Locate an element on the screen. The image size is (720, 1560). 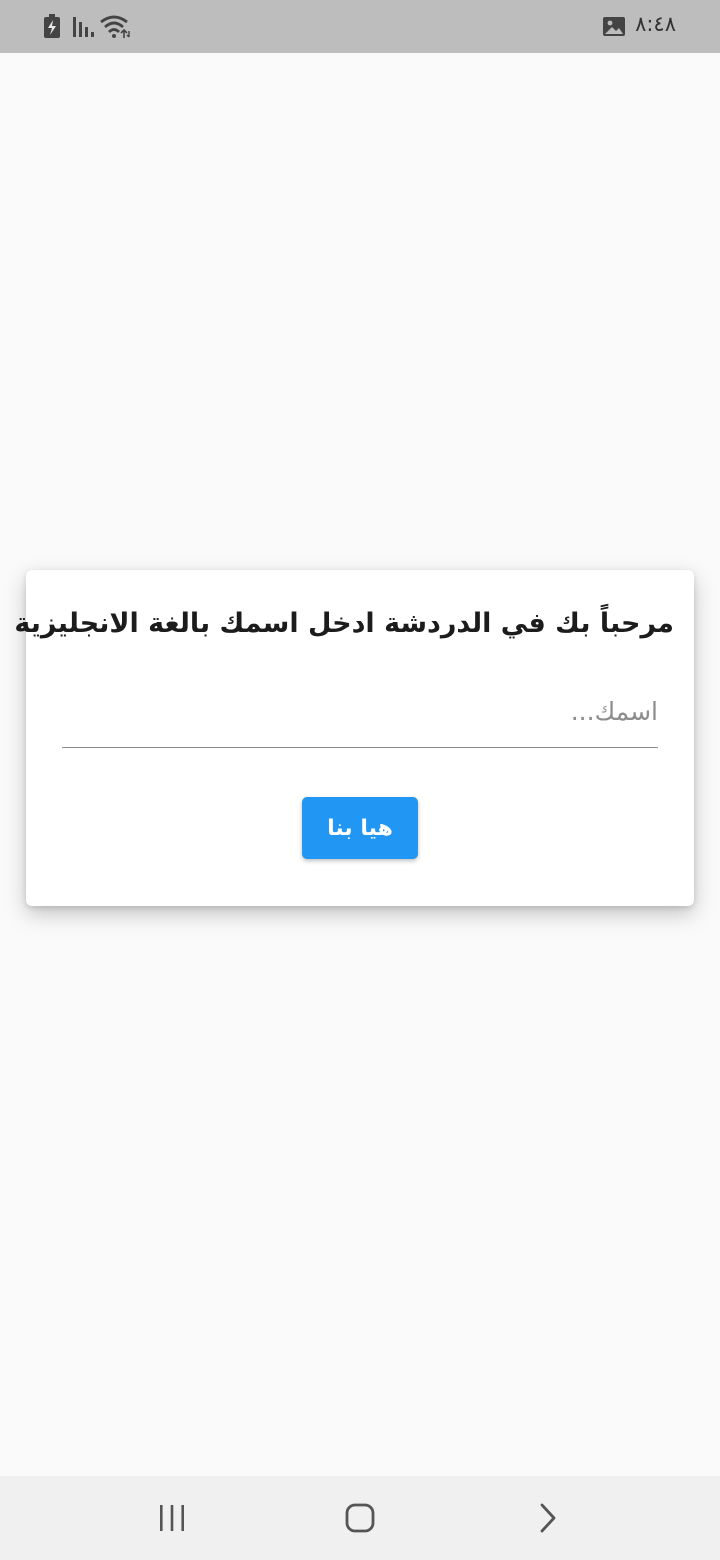
battery-charging-icon is located at coordinates (52, 26).